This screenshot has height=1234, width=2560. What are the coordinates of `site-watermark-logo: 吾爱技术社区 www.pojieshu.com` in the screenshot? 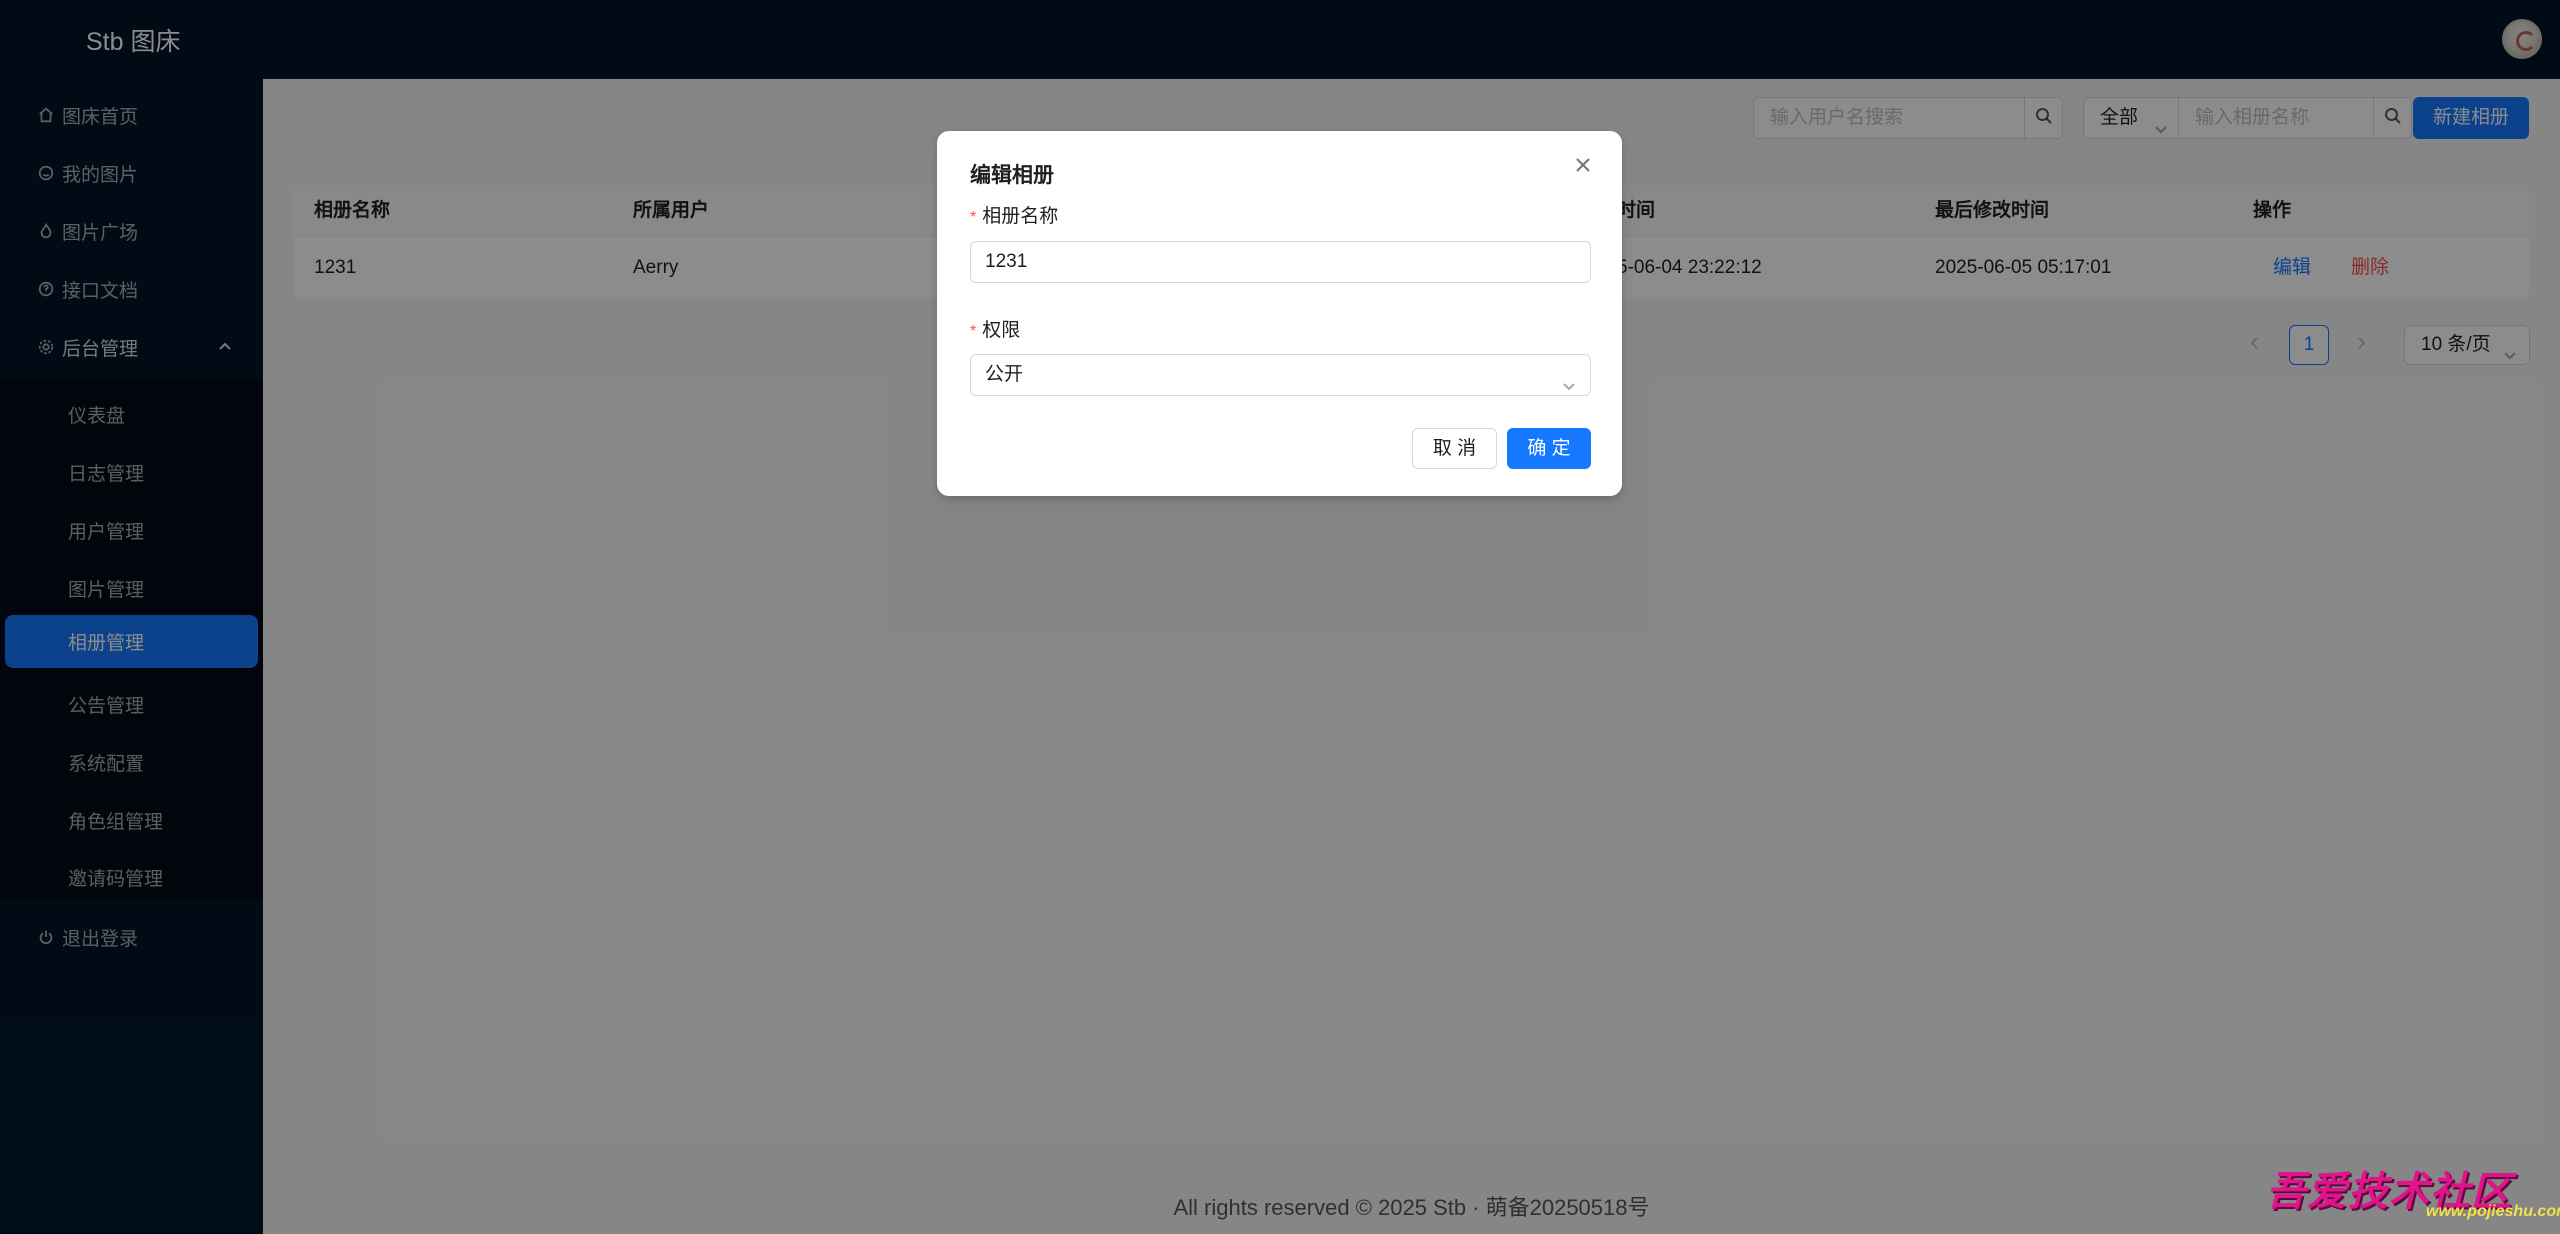 It's located at (2410, 1194).